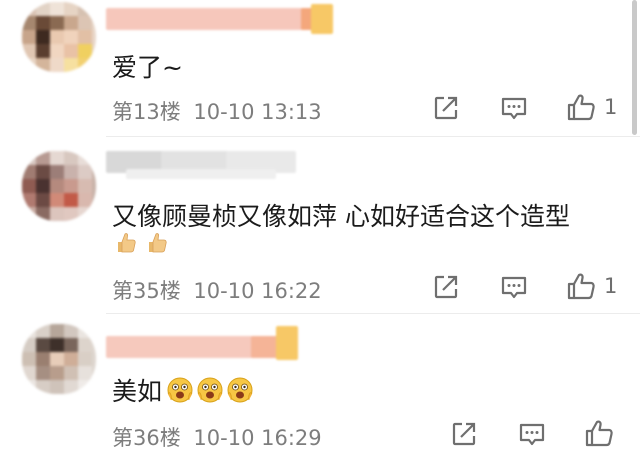  I want to click on comment-time: 10-10 13:13, so click(257, 112).